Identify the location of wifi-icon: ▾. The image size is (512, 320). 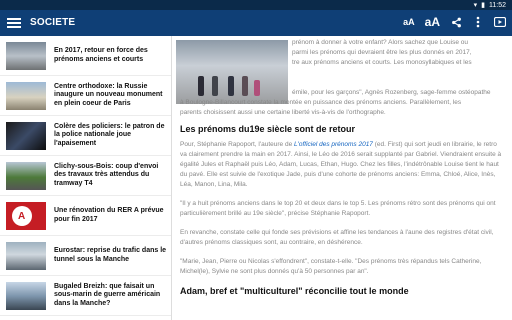
(475, 5).